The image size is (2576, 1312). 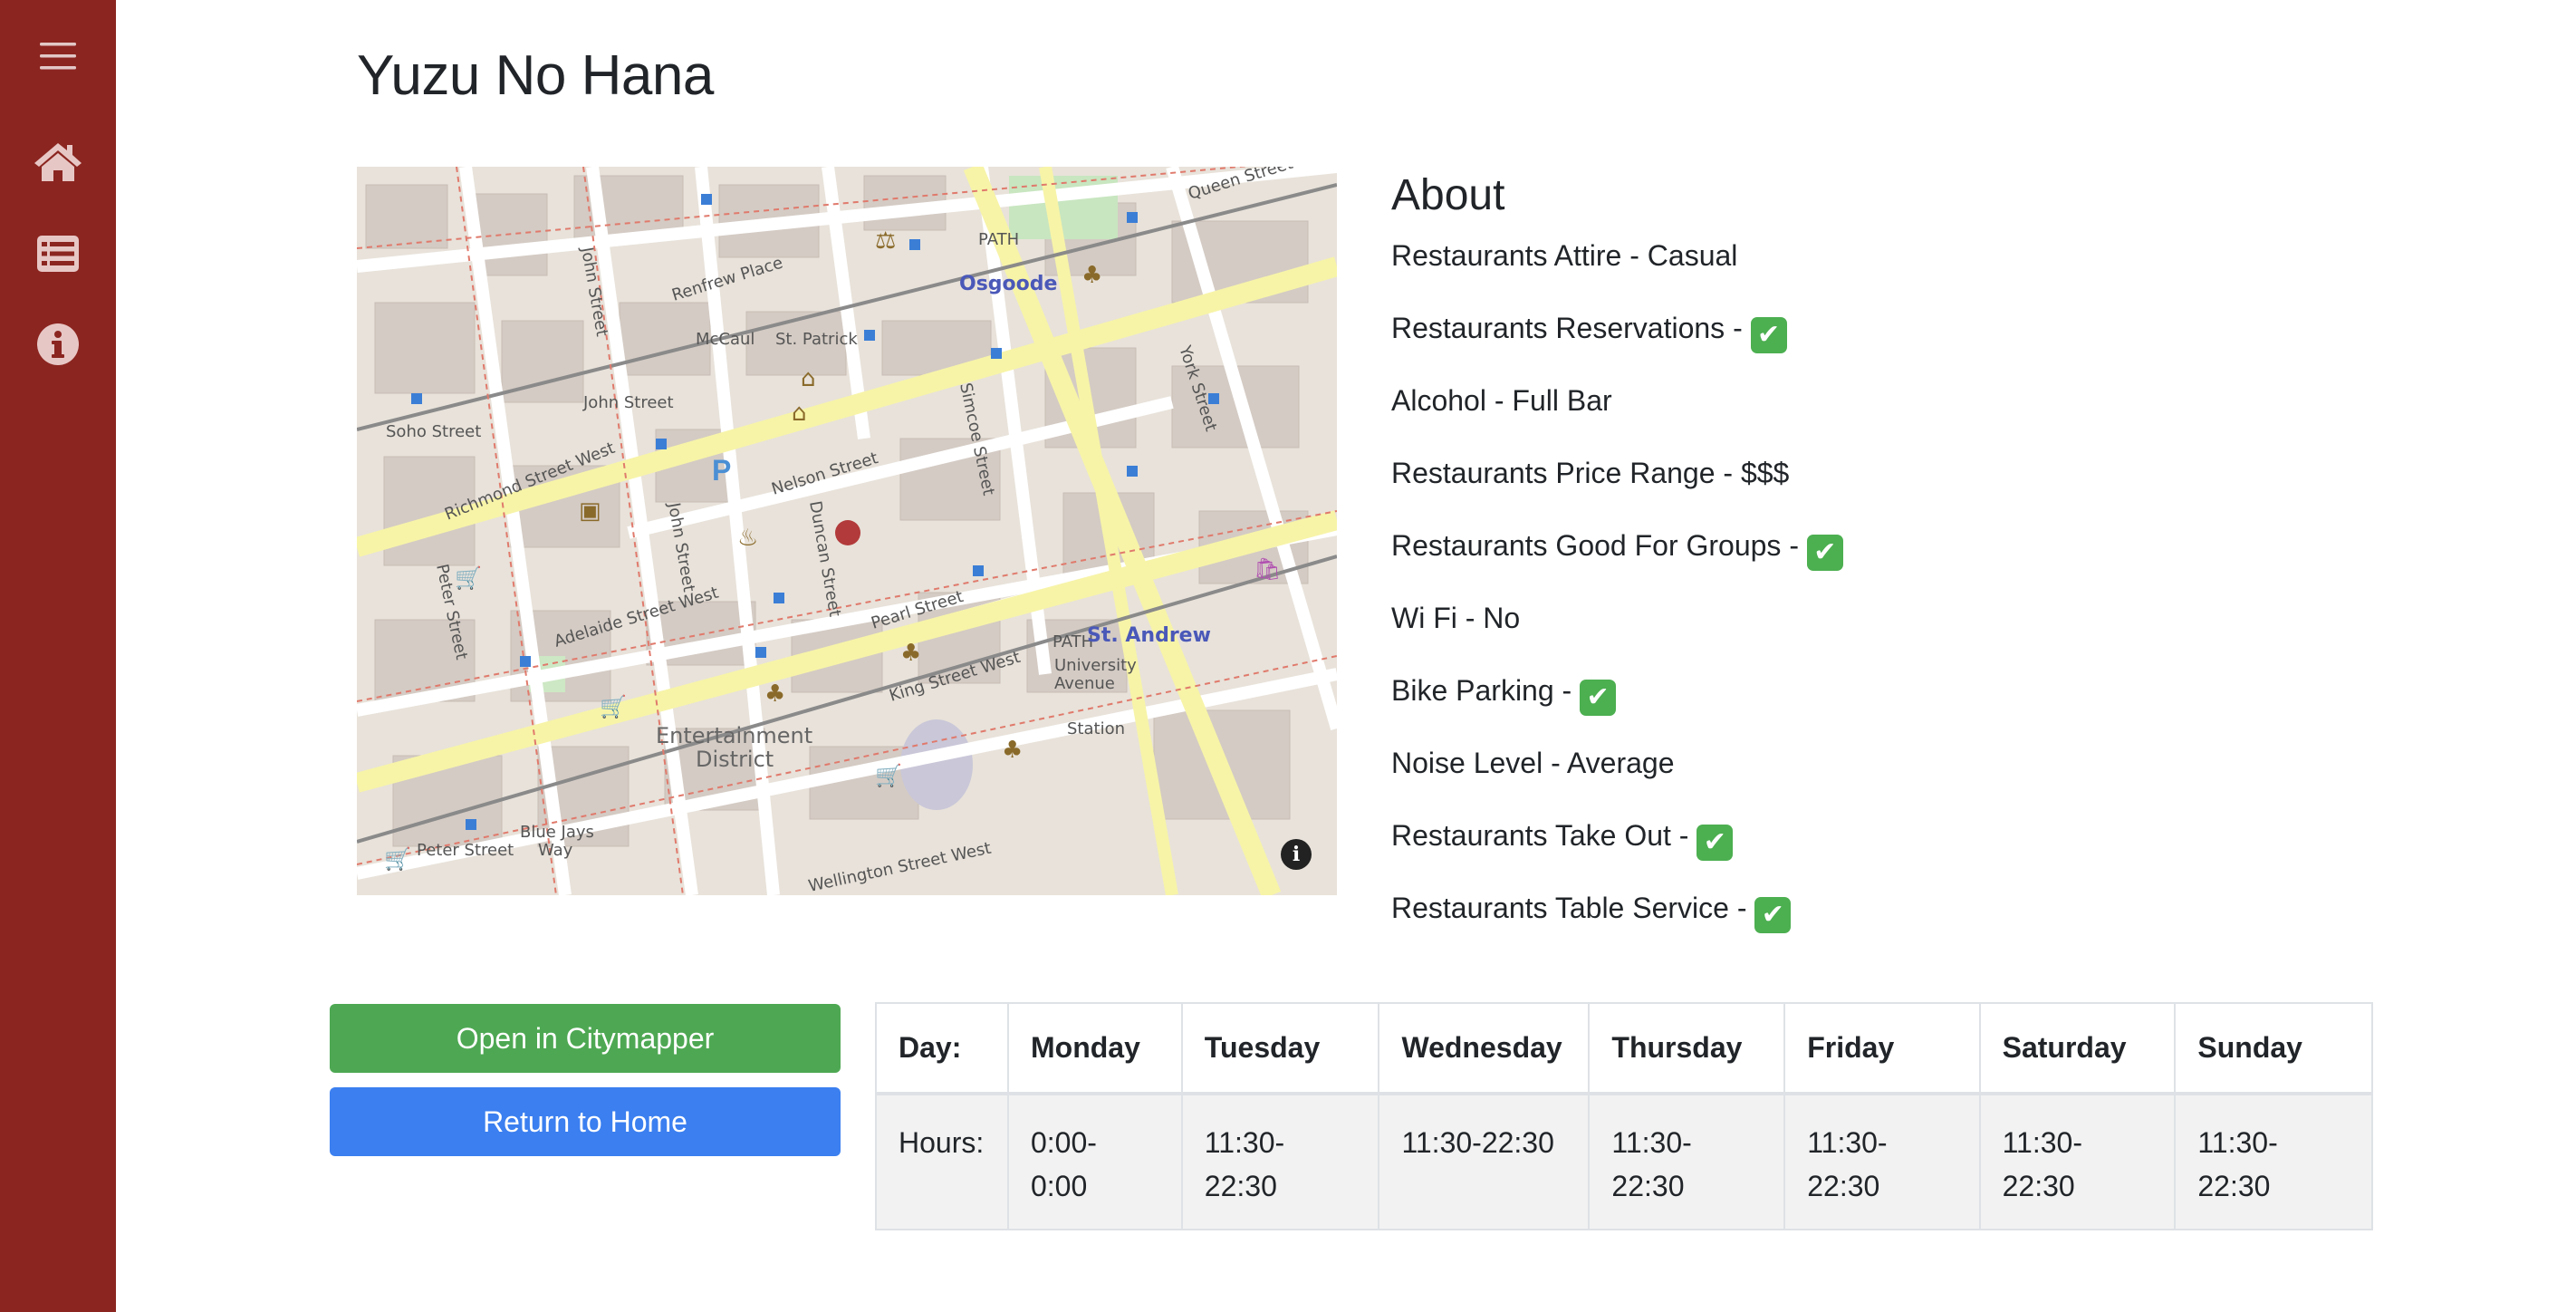 What do you see at coordinates (1533, 763) in the screenshot?
I see `about-item-noise-level: Noise Level - Average` at bounding box center [1533, 763].